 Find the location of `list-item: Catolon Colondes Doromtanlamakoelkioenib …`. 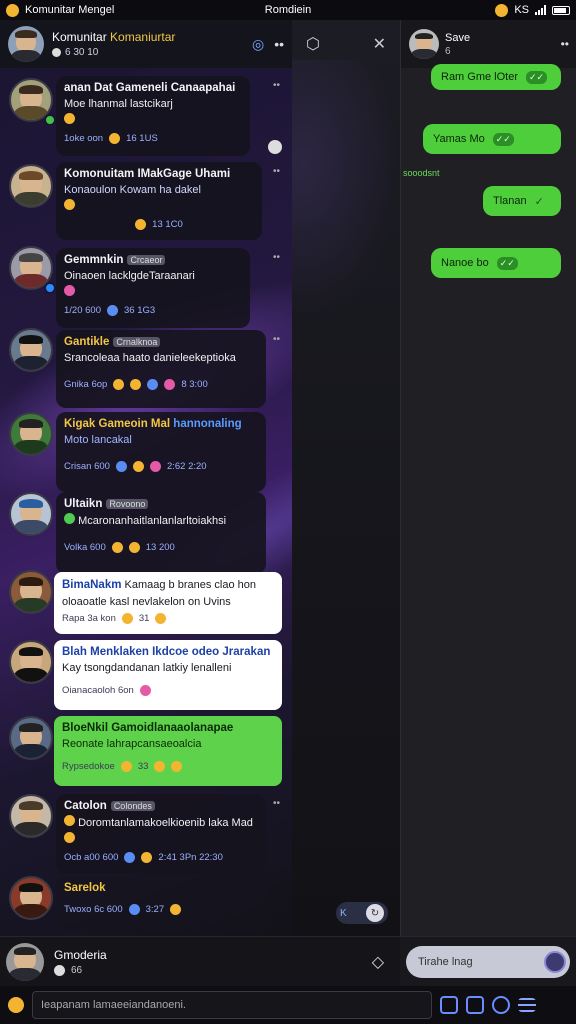

list-item: Catolon Colondes Doromtanlamakoelkioenib … is located at coordinates (146, 836).